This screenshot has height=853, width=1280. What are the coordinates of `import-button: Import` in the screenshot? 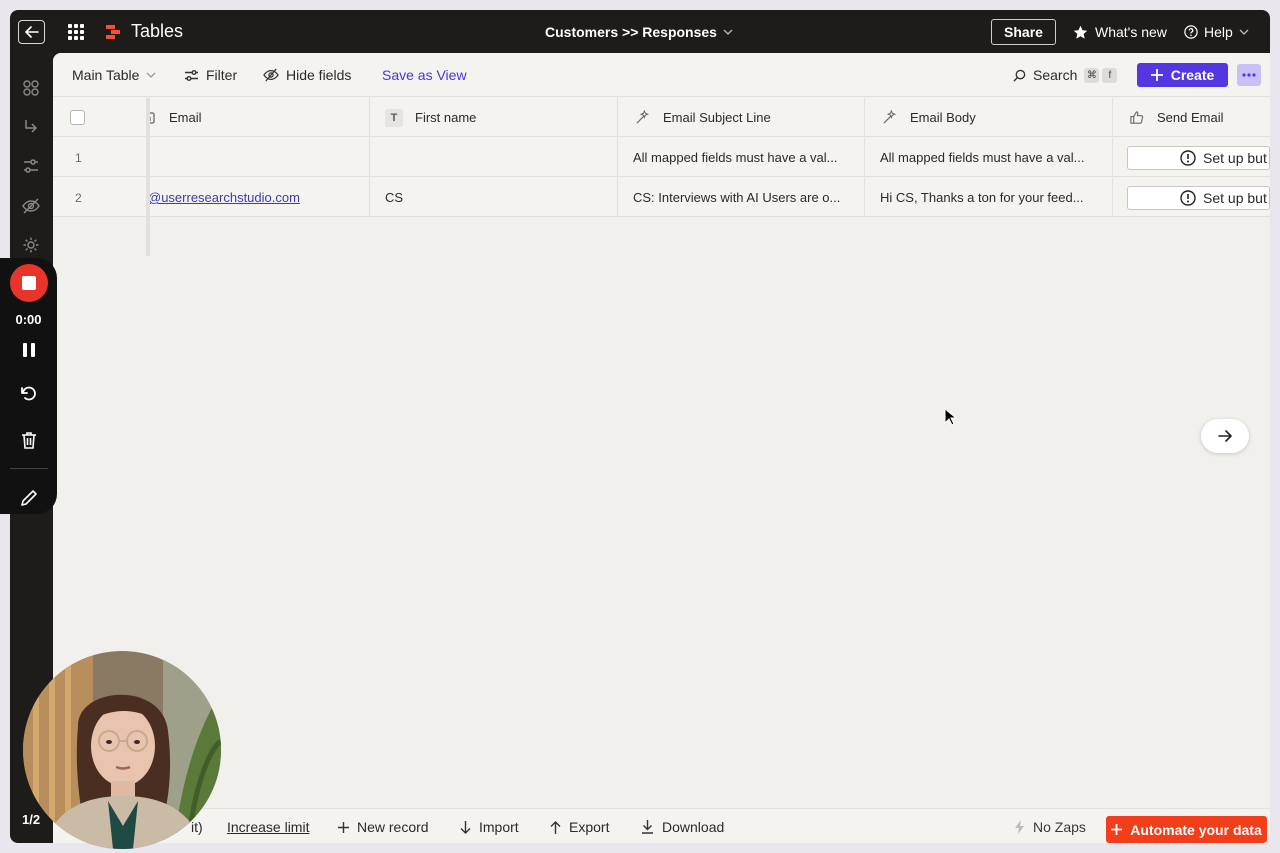 It's located at (489, 827).